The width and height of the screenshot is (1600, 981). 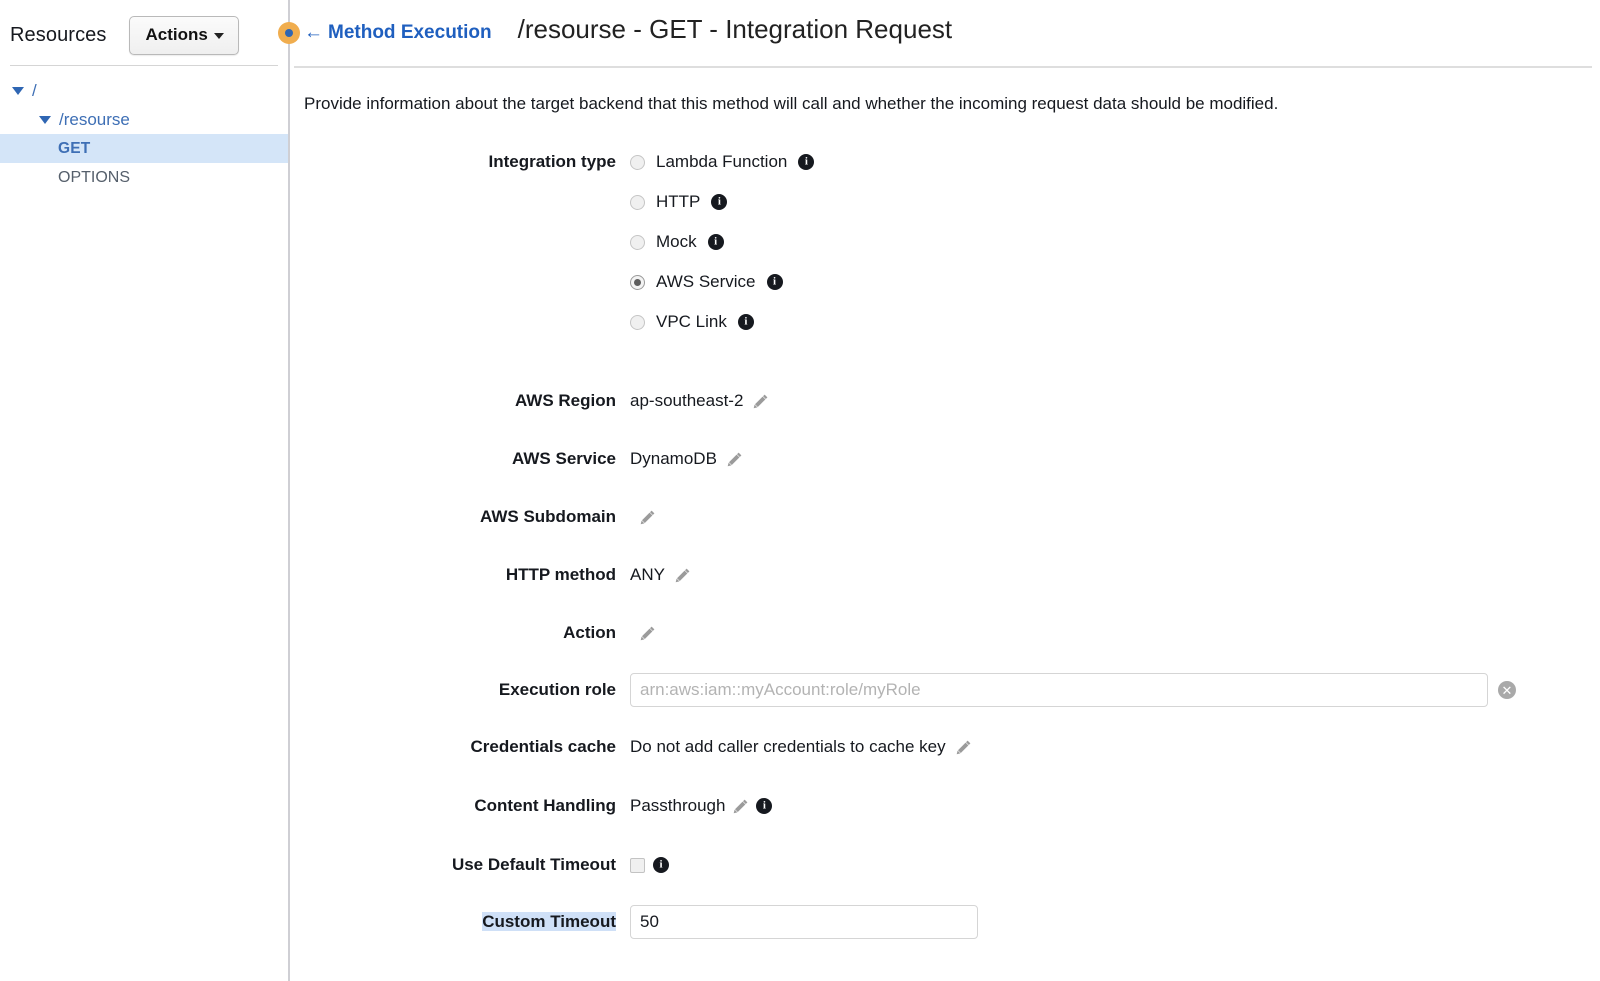 What do you see at coordinates (637, 282) in the screenshot?
I see `radio-button-selected` at bounding box center [637, 282].